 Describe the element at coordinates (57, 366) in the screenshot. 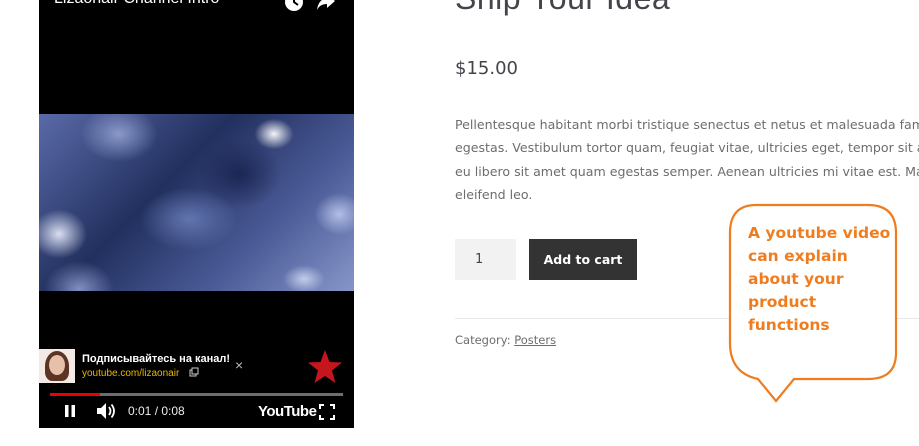

I see `avatar` at that location.